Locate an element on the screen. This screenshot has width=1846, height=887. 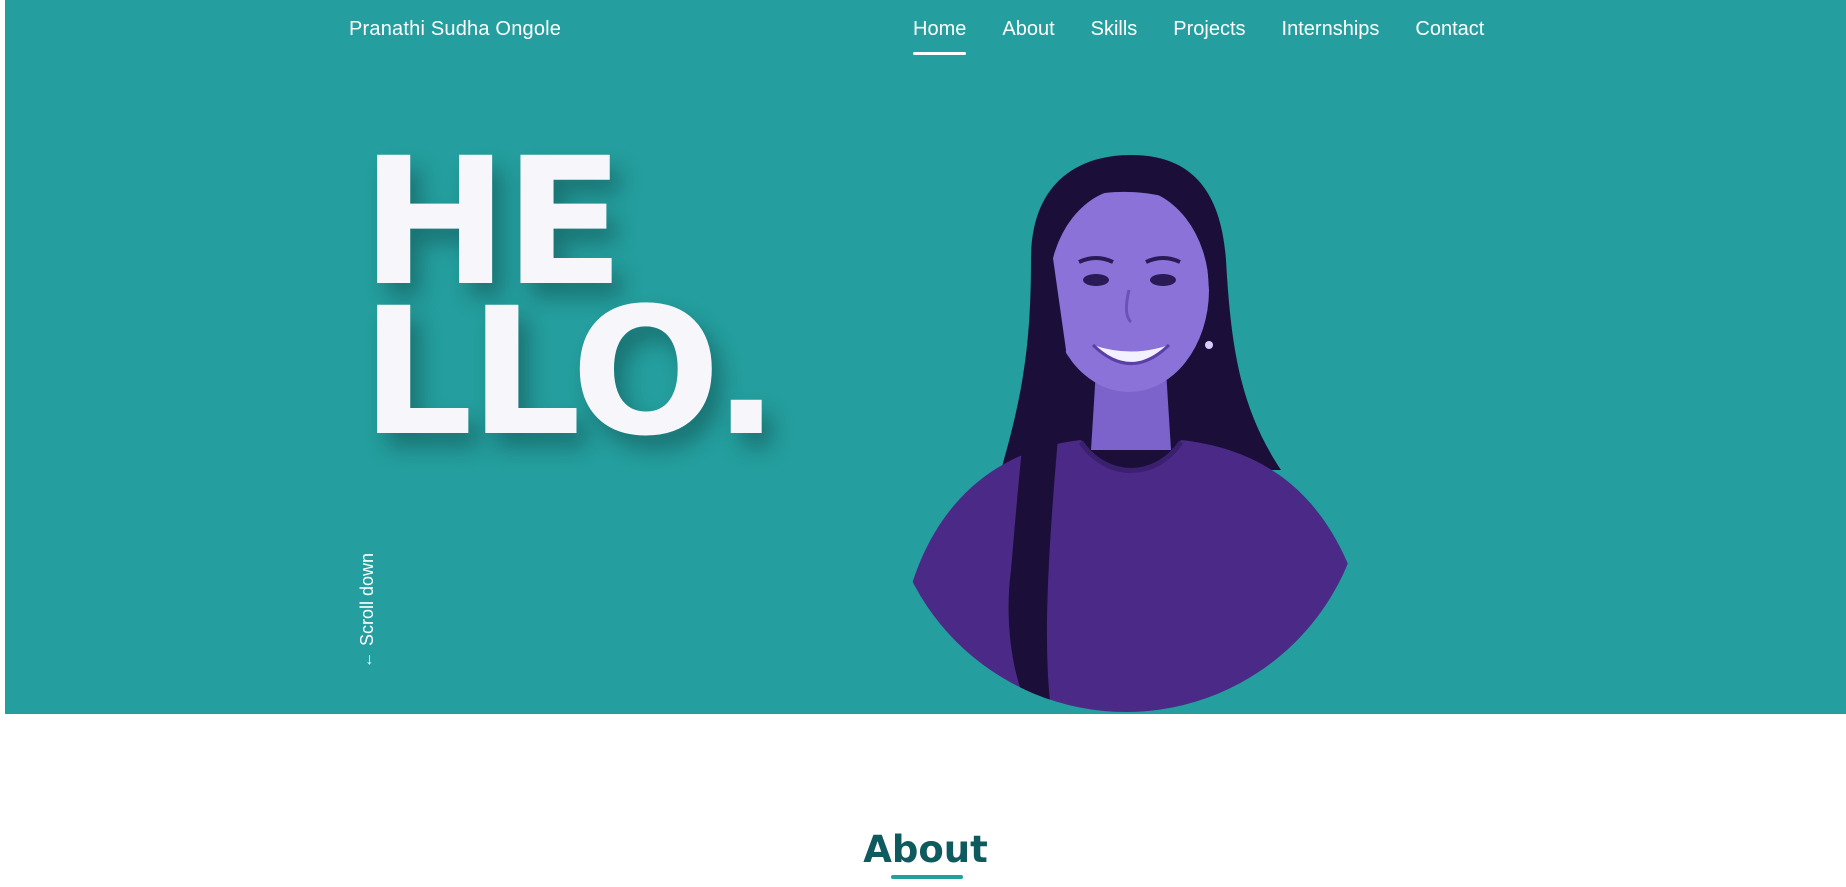
about-heading: About is located at coordinates (925, 849).